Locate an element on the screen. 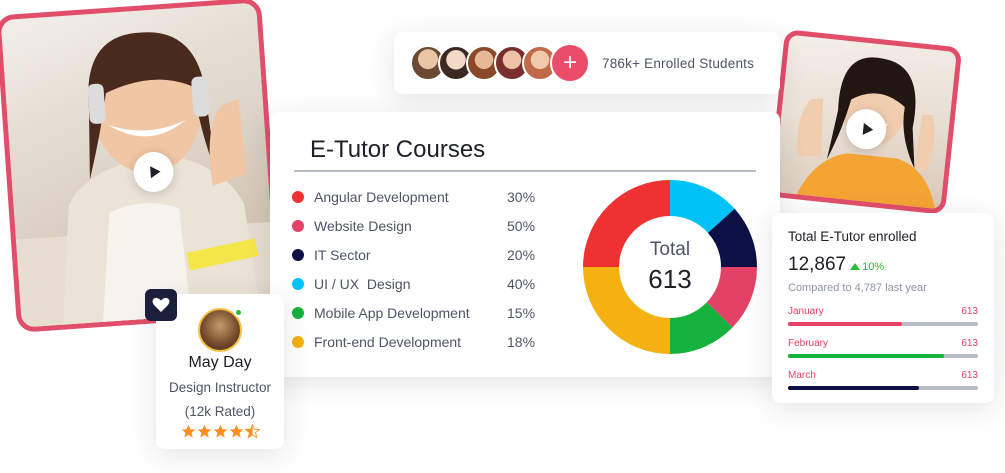 This screenshot has height=473, width=1005. enrolled-students-bar: + 786k+ Enrolled Students is located at coordinates (587, 63).